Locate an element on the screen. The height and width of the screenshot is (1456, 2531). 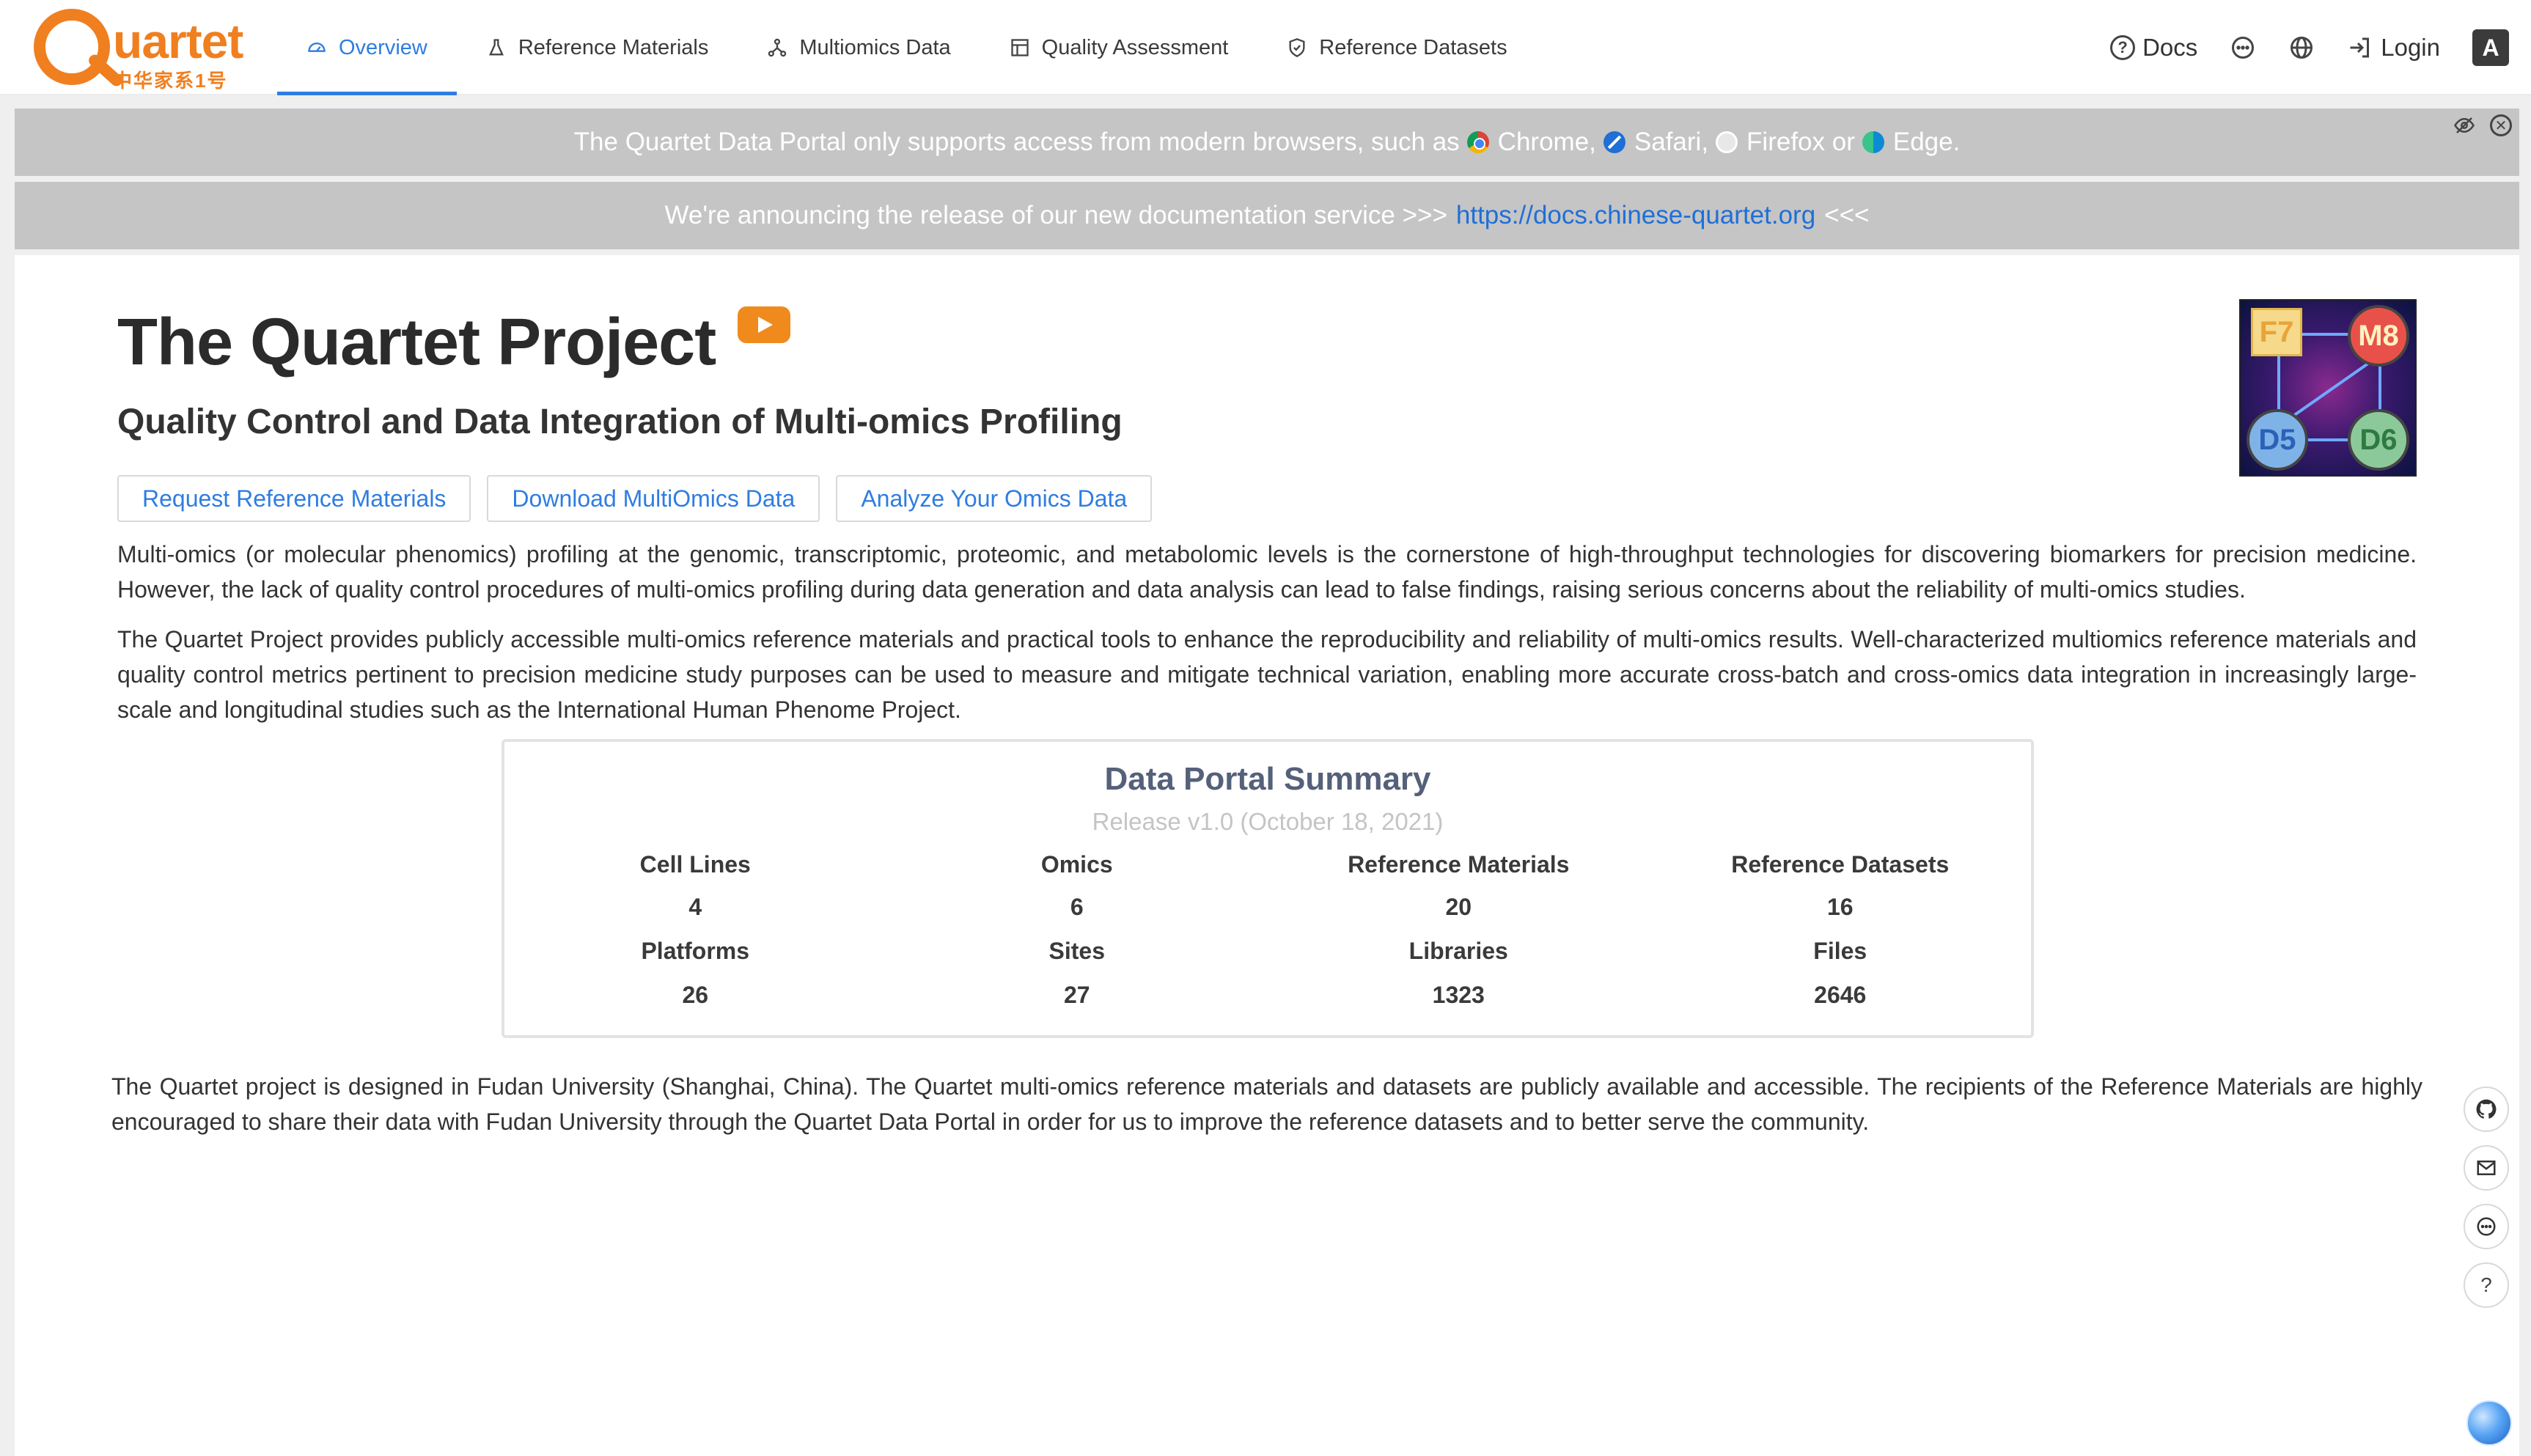
stat-label: Reference Materials is located at coordinates (1459, 864).